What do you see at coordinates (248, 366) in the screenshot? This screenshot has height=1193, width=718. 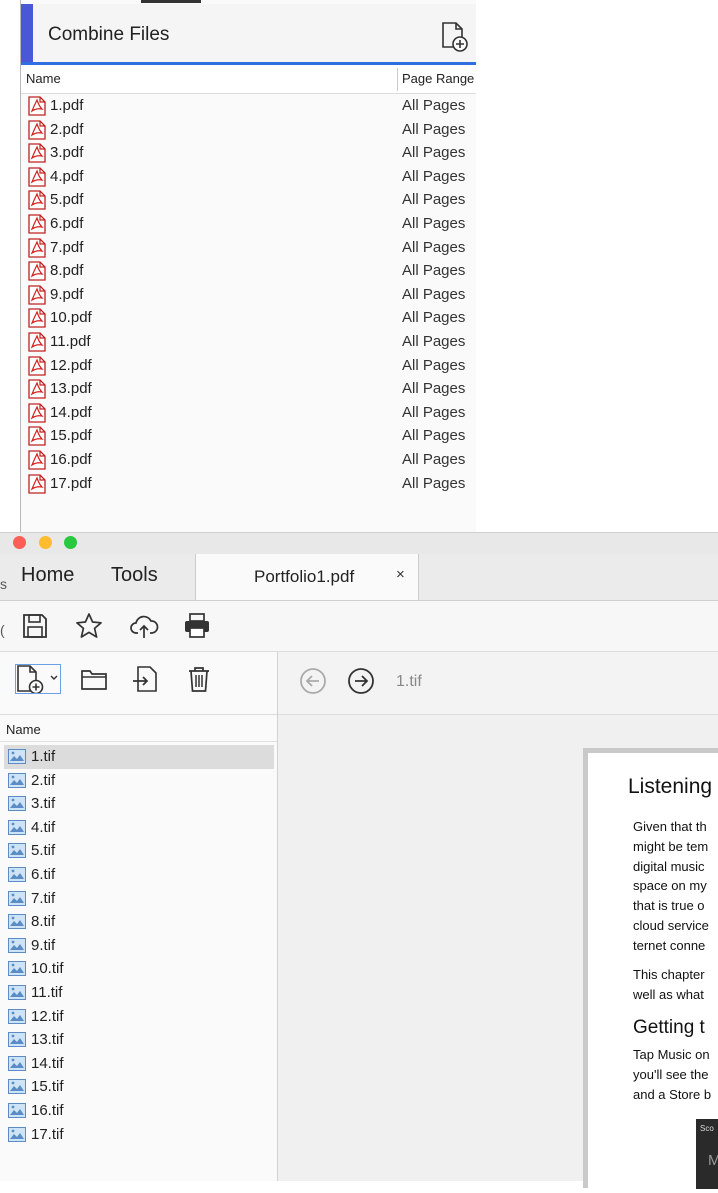 I see `pdf-file-row: 12.pdf All Pages` at bounding box center [248, 366].